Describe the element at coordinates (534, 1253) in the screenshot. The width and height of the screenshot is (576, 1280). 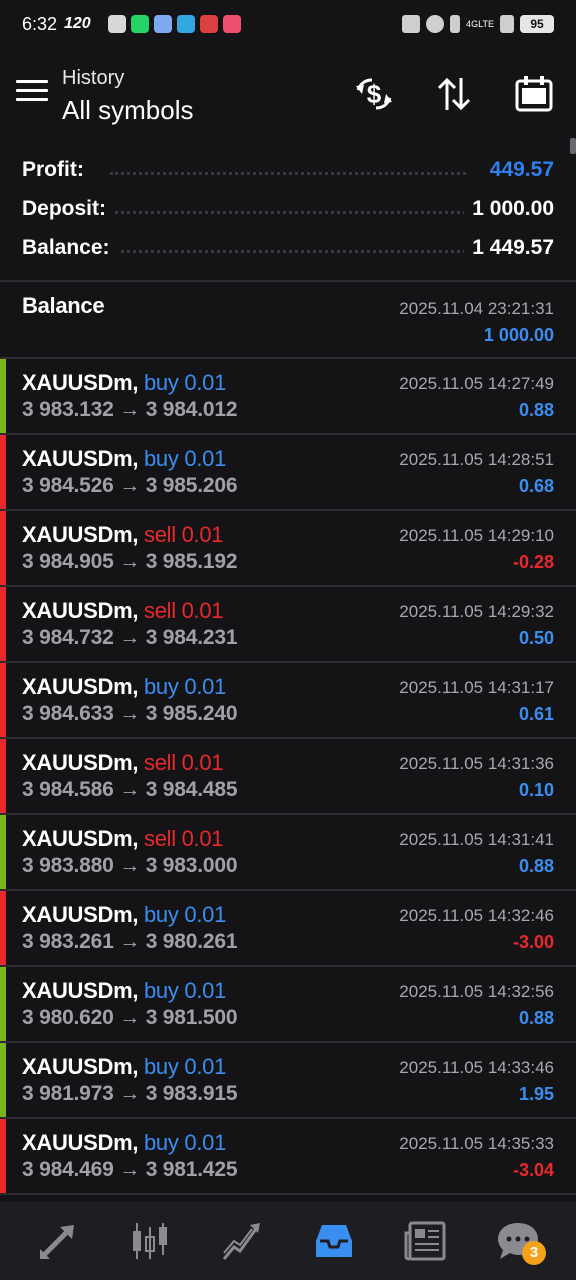
I see `chat-badge: 3` at that location.